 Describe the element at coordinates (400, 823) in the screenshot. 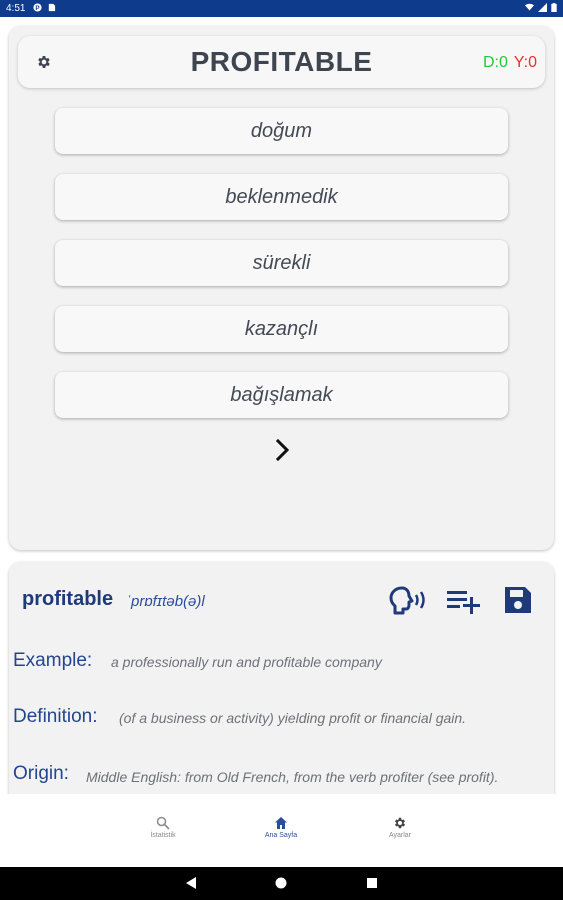

I see `gear-icon` at that location.